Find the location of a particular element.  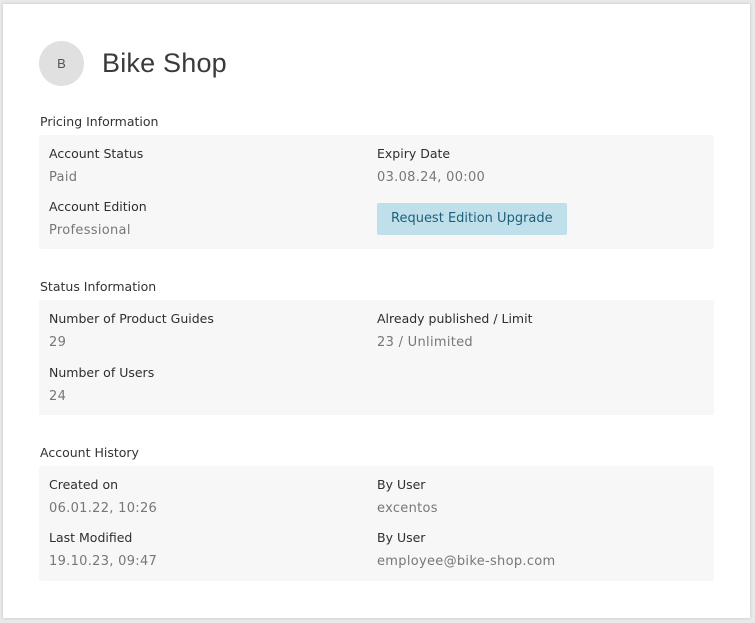

published-limit-value: 23 / Unlimited is located at coordinates (425, 342).